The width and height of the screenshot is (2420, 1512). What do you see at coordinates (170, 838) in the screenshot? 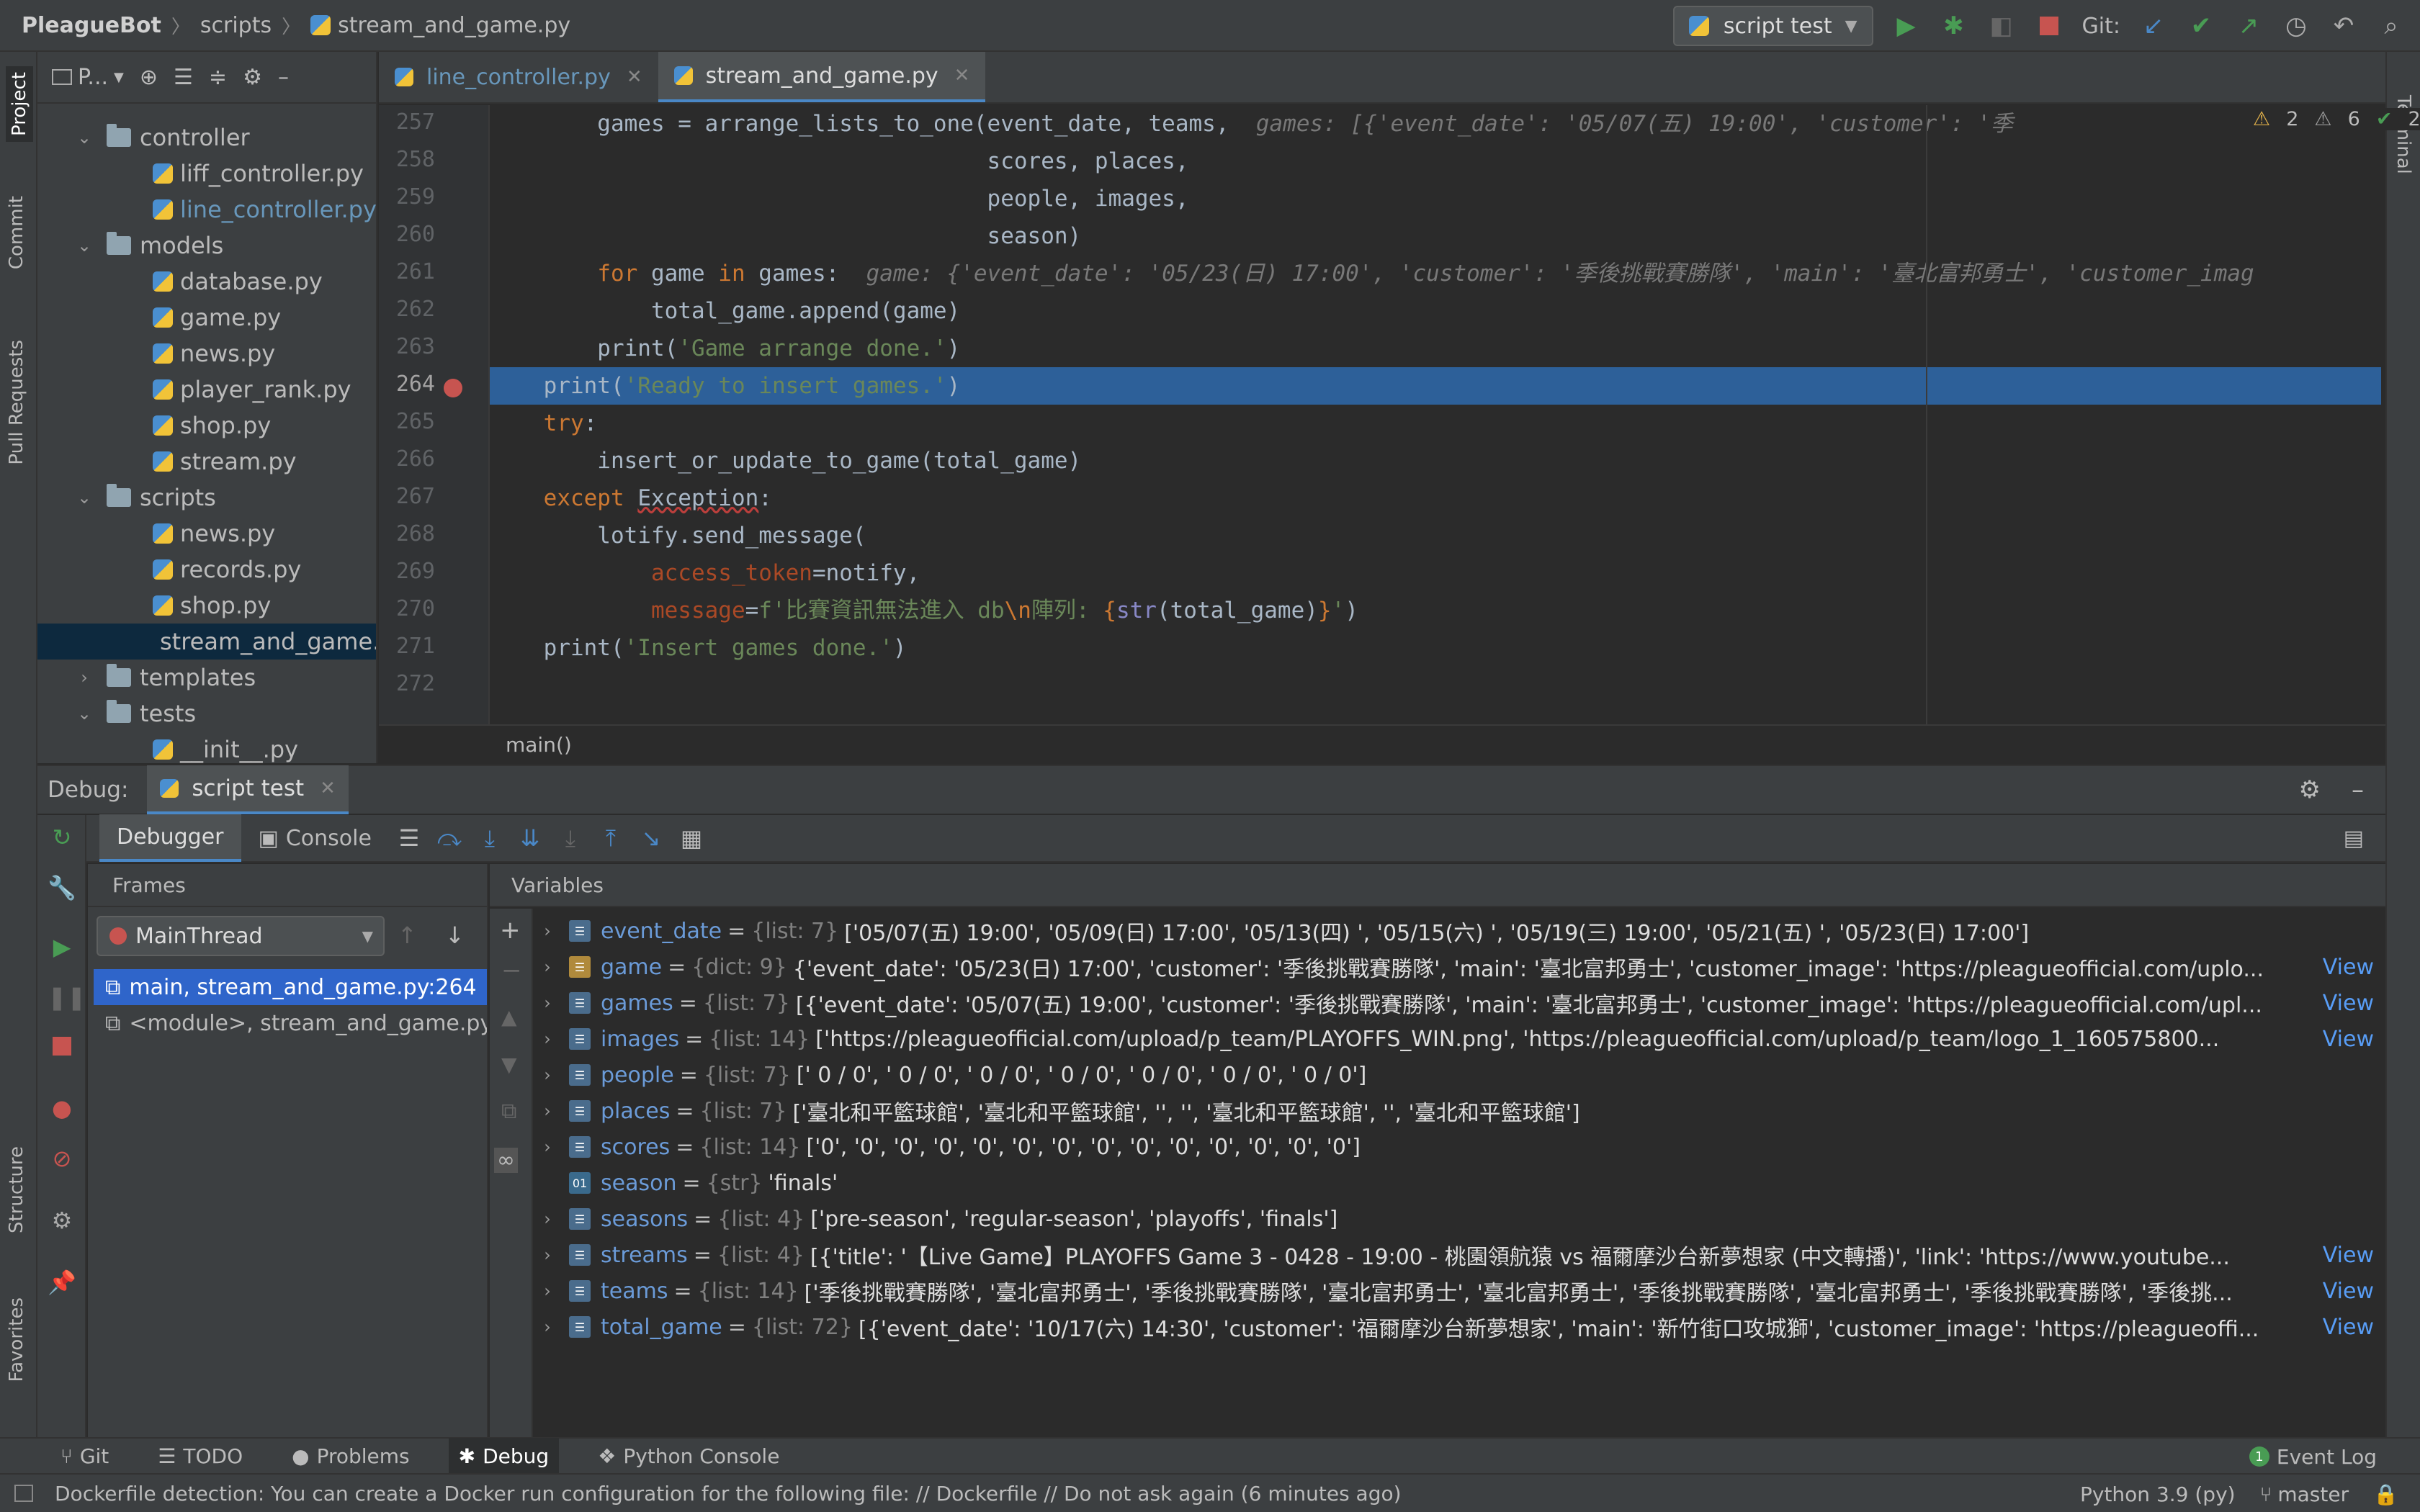
I see `tab-debugger: Debugger` at bounding box center [170, 838].